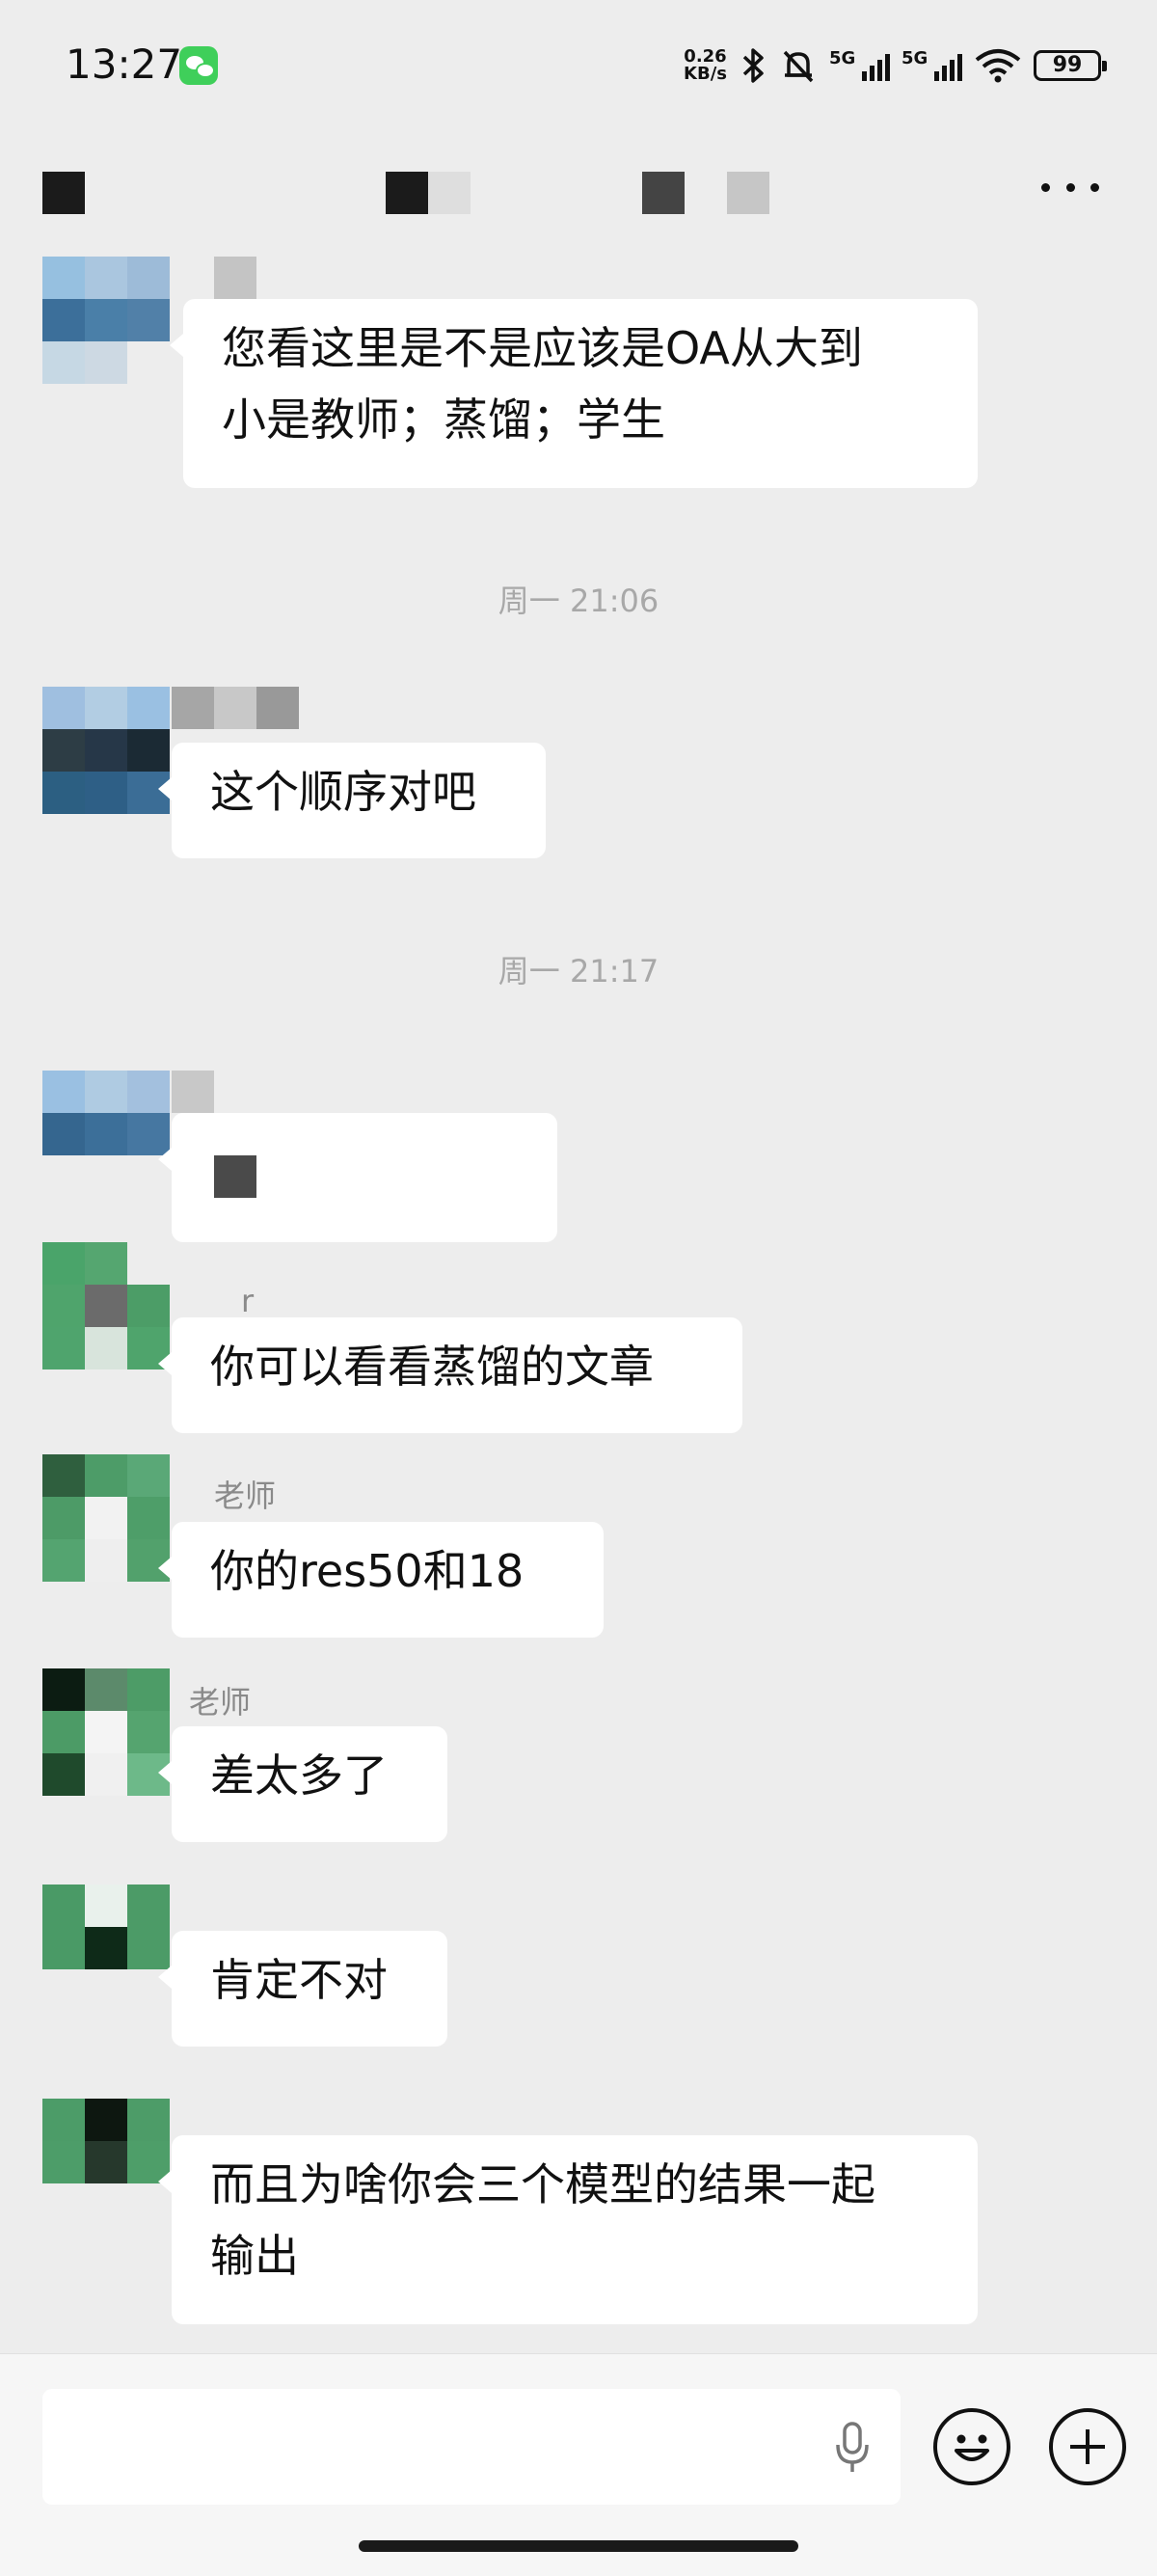 This screenshot has width=1157, height=2576. Describe the element at coordinates (542, 2184) in the screenshot. I see `message-text-line: 而且为啥你会三个模型的结果一起` at that location.